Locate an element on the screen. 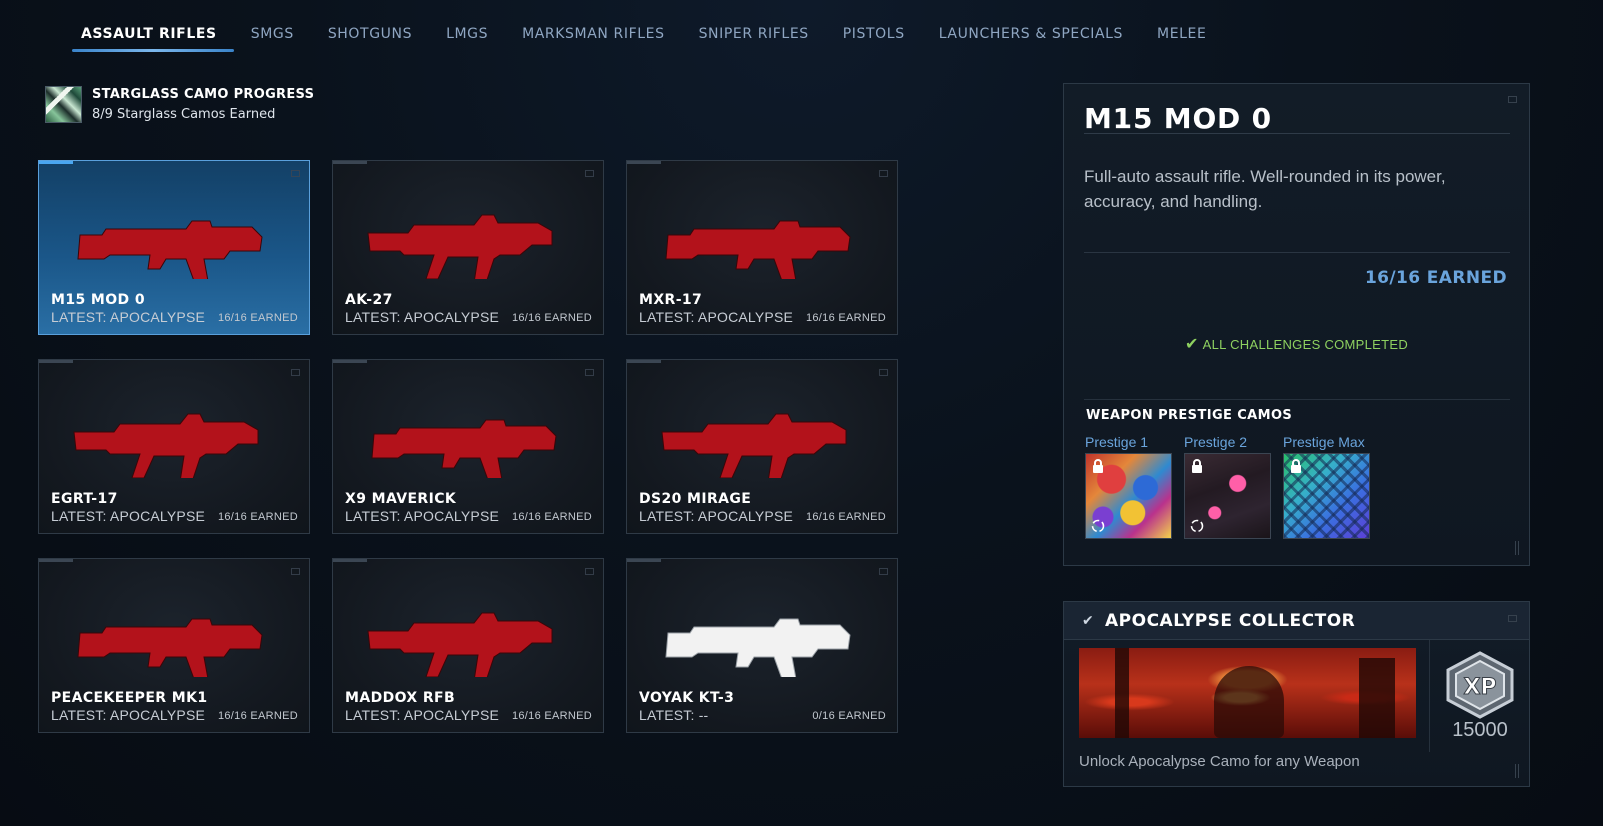 The image size is (1603, 826). weapon-card-voyak-kt-3: VOYAK KT-3 LATEST: -- 0/16 EARNED is located at coordinates (762, 645).